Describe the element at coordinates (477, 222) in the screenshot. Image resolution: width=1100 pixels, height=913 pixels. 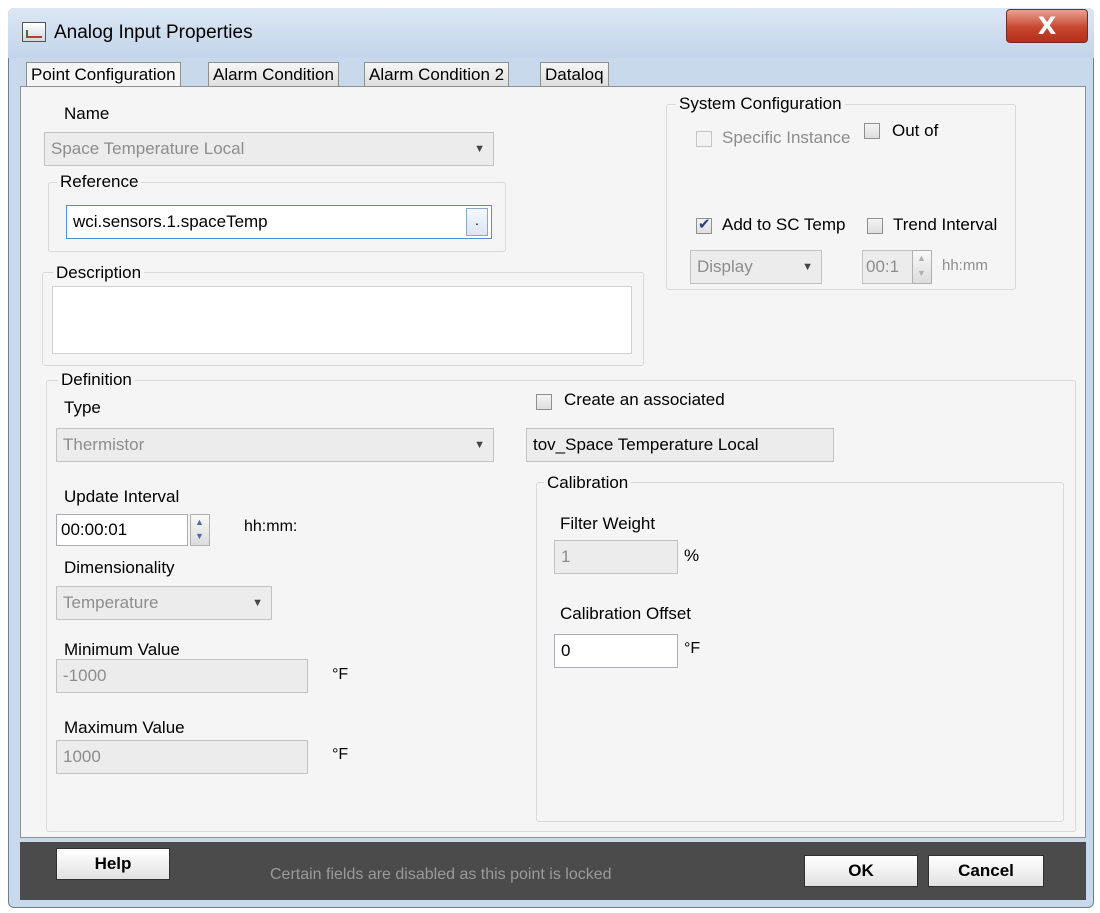
I see `reference-browse-button: .` at that location.